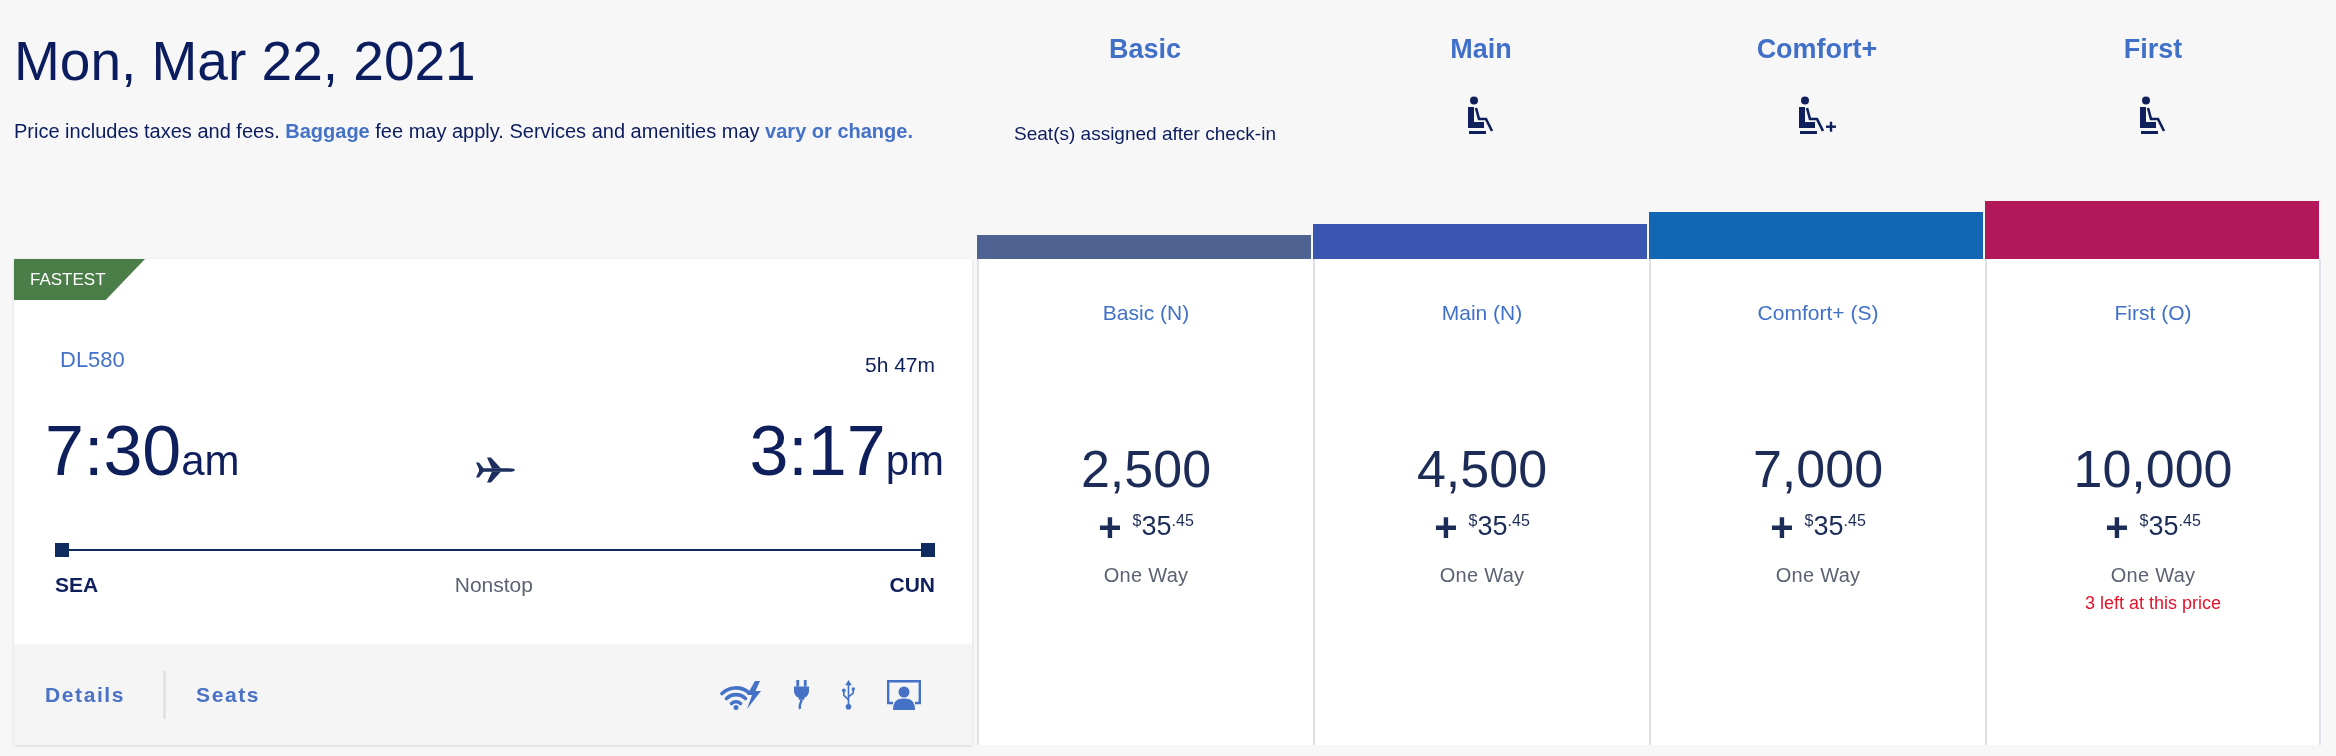 The image size is (2336, 756). What do you see at coordinates (1817, 49) in the screenshot?
I see `cabin-heading: Comfort+` at bounding box center [1817, 49].